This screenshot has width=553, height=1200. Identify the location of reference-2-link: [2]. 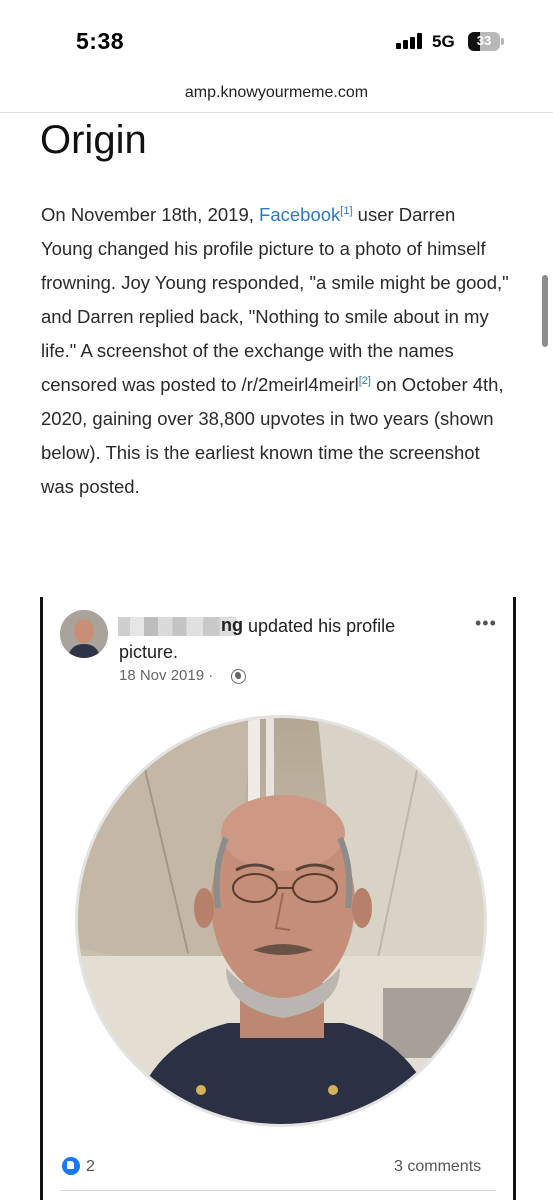
(365, 381).